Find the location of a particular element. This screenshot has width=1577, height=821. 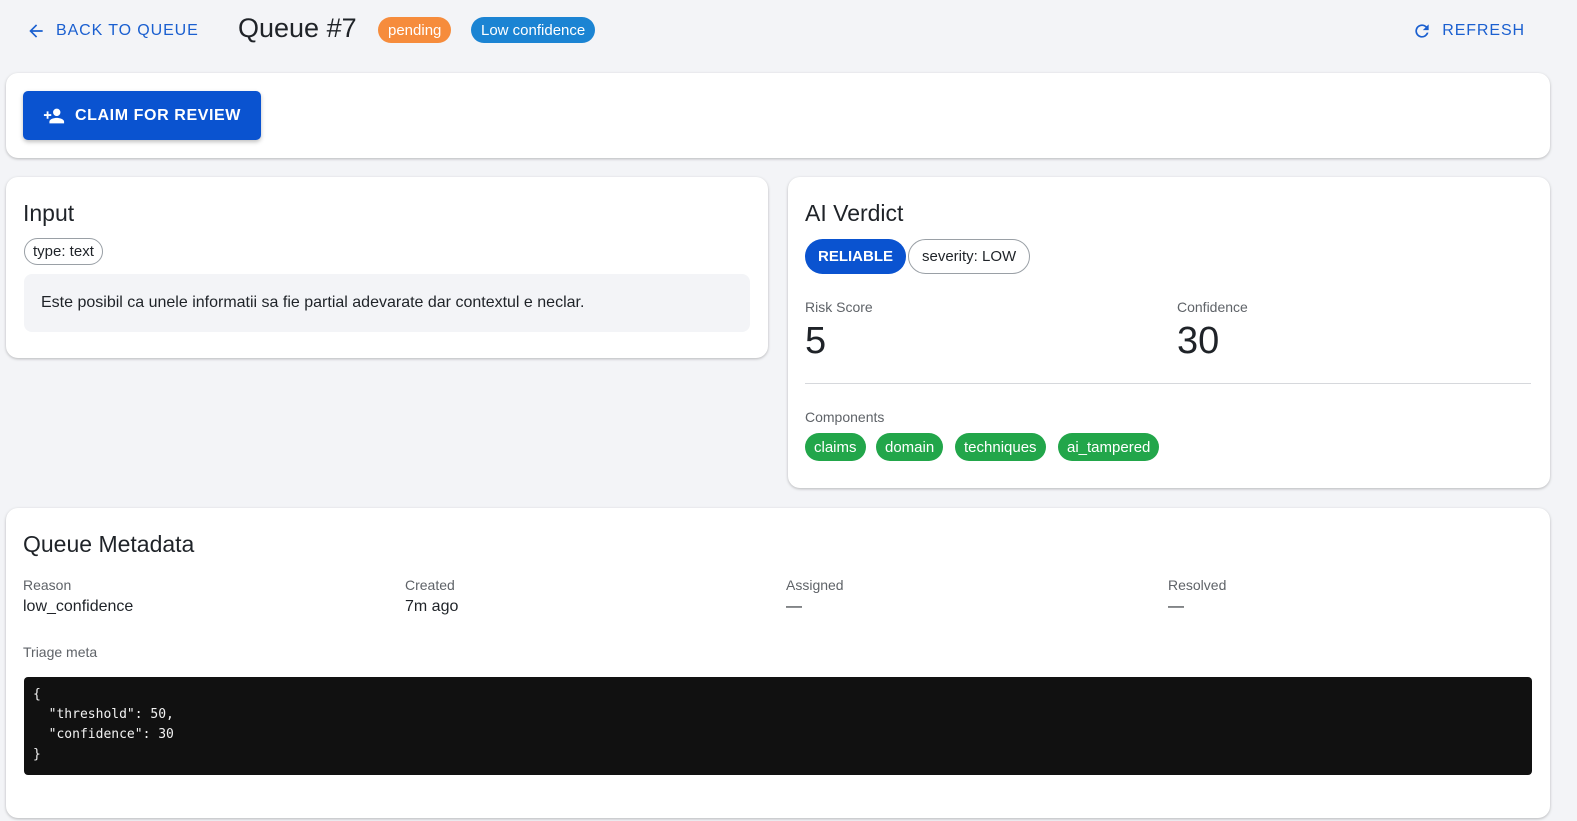

component-chip-domain: domain is located at coordinates (910, 447).